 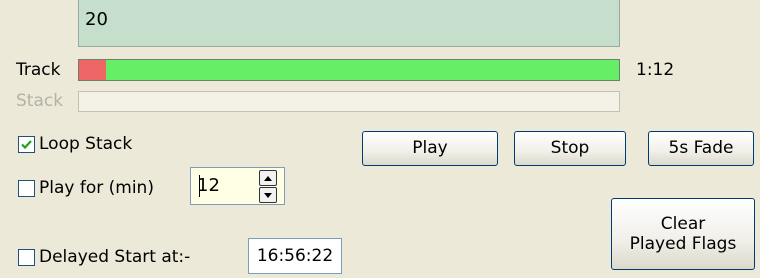 What do you see at coordinates (96, 188) in the screenshot?
I see `play-for-label: Play for (min)` at bounding box center [96, 188].